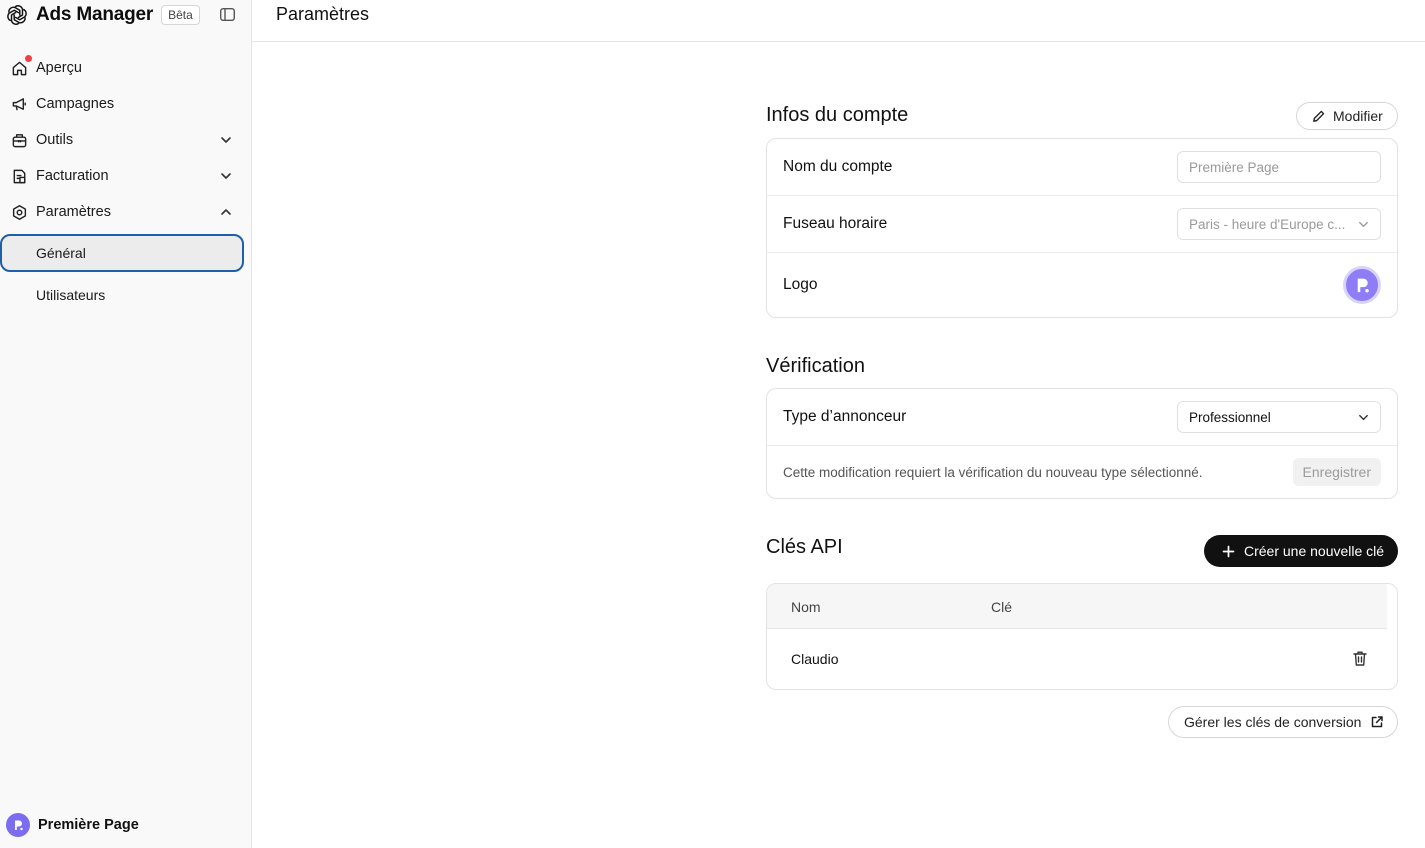 The image size is (1425, 848). What do you see at coordinates (227, 14) in the screenshot?
I see `sidebar-toggle-icon` at bounding box center [227, 14].